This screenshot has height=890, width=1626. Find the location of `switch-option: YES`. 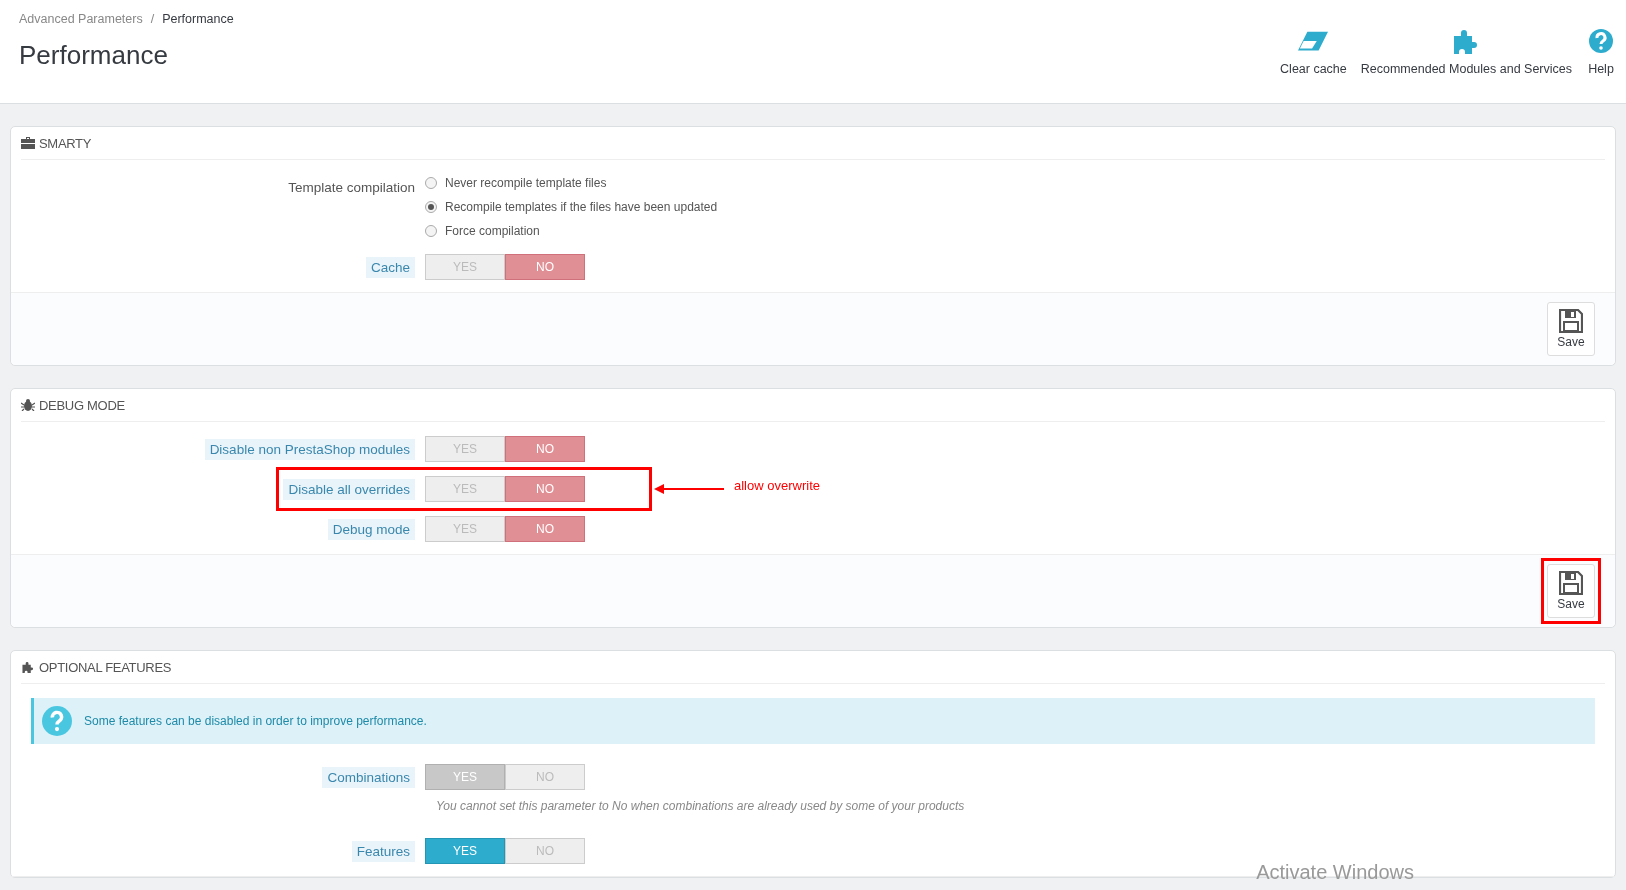

switch-option: YES is located at coordinates (465, 851).